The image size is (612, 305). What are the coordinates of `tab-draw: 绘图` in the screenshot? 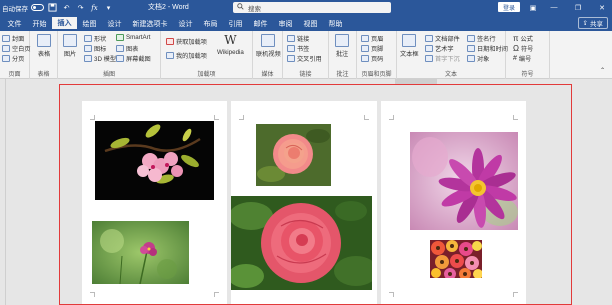 It's located at (89, 24).